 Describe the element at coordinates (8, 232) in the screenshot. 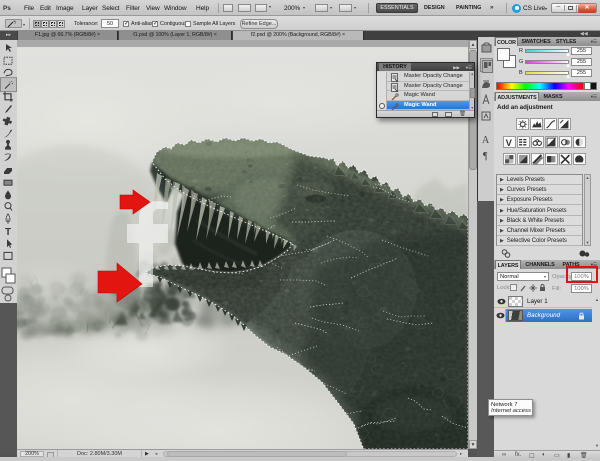

I see `svg-text: T` at that location.